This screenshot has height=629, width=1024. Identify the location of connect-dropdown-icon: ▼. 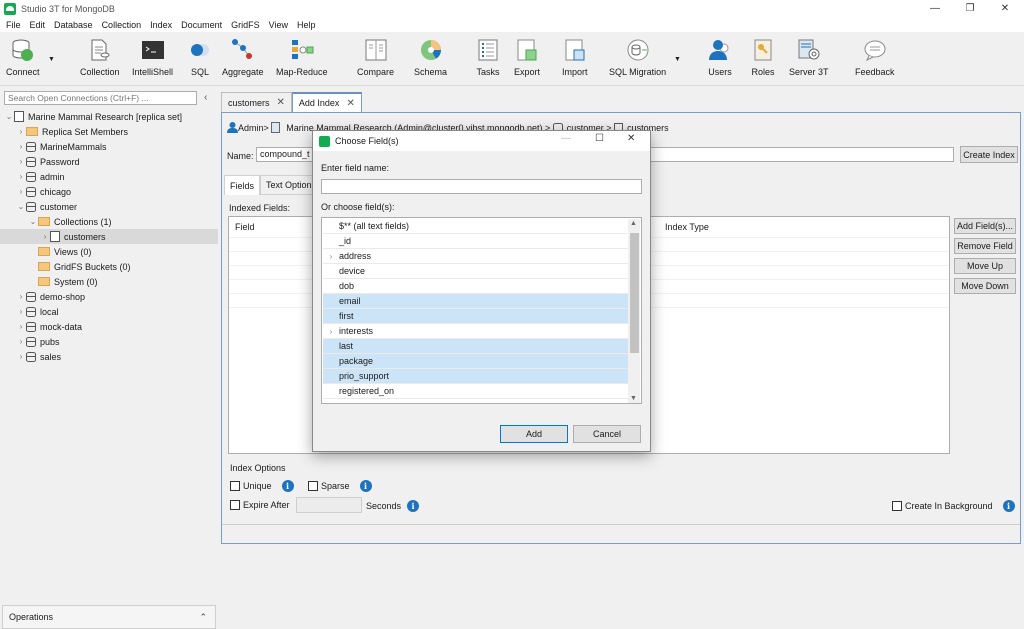
(51, 59).